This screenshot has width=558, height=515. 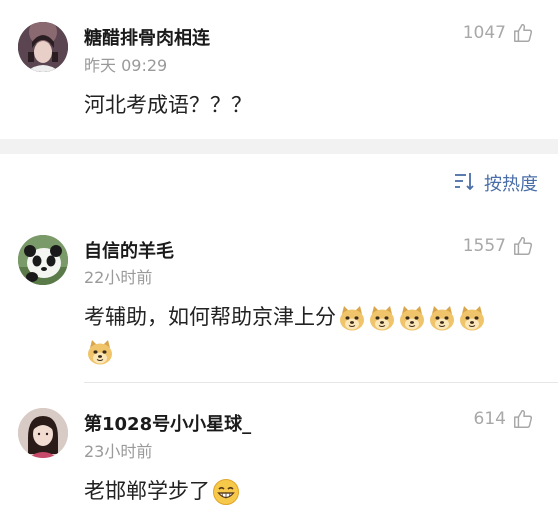 I want to click on sort-icon, so click(x=465, y=183).